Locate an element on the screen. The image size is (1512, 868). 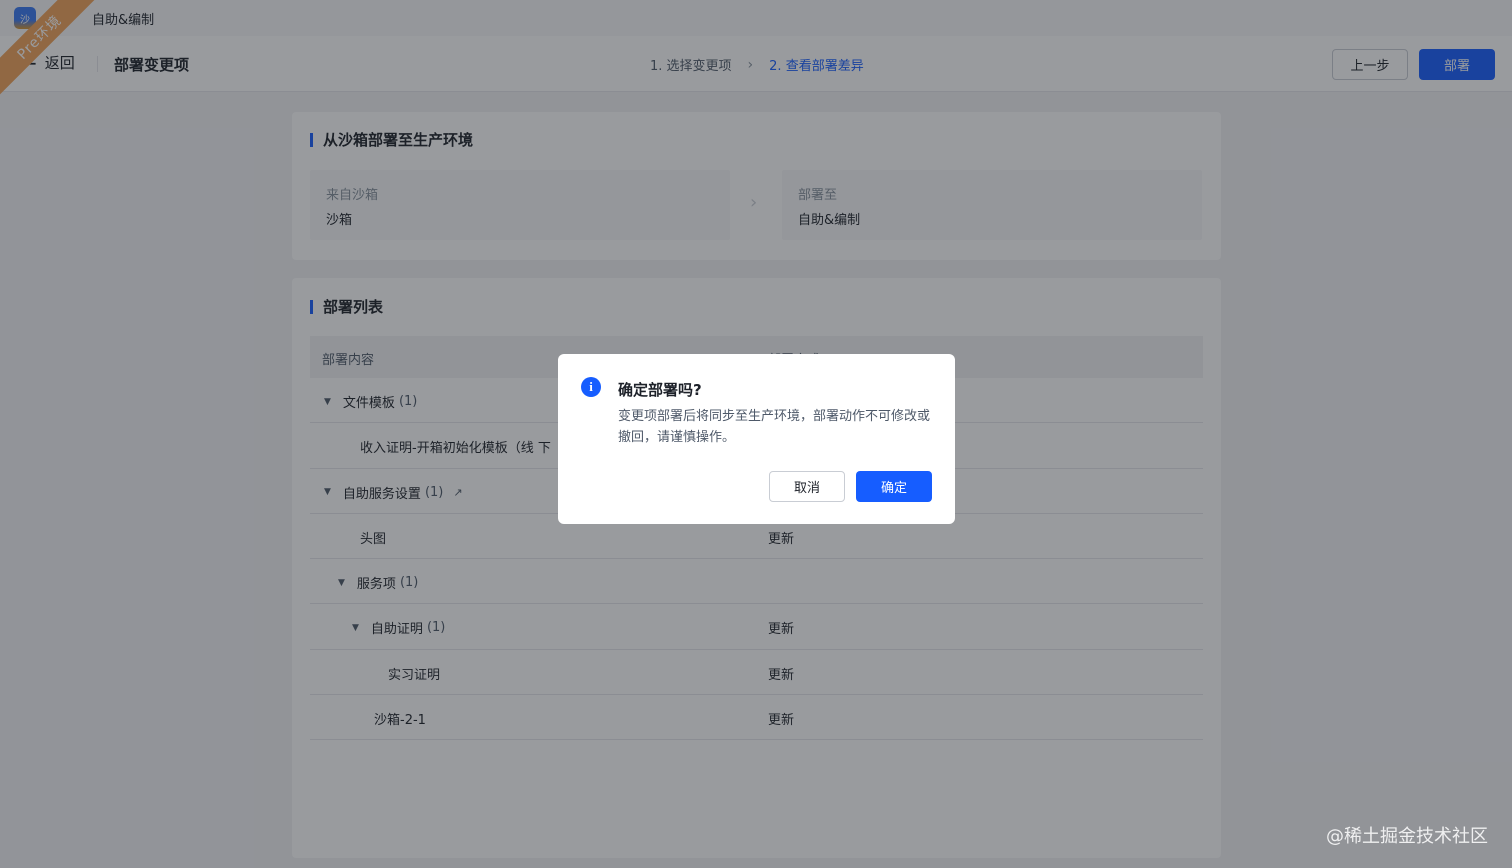
dialog-title: 确定部署吗? is located at coordinates (660, 390).